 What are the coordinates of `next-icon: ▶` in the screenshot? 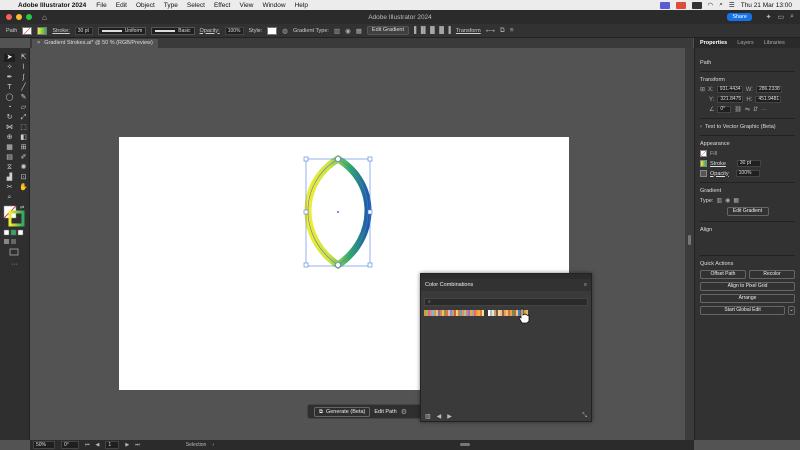 It's located at (449, 416).